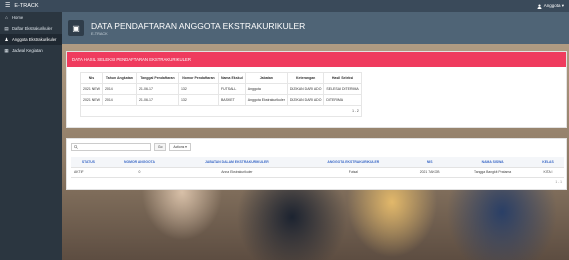 Image resolution: width=569 pixels, height=260 pixels. What do you see at coordinates (237, 162) in the screenshot?
I see `column-header-jabatan: JABATAN DALAM EKSTRAKURIKULER` at bounding box center [237, 162].